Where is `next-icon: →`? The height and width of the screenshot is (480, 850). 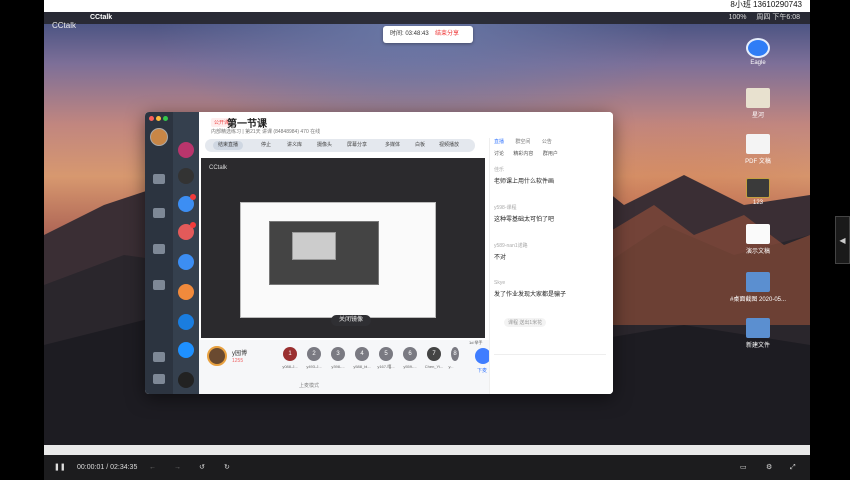
next-icon: → is located at coordinates (177, 467).